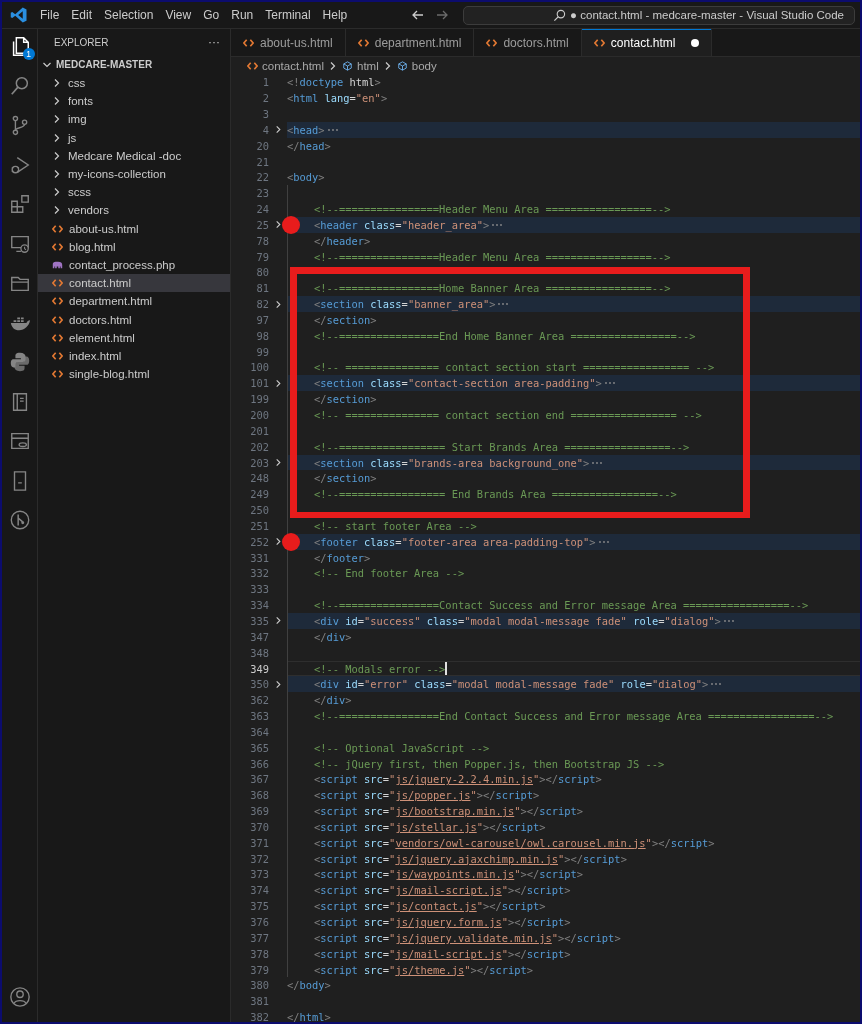 The height and width of the screenshot is (1024, 862). I want to click on code-line: <!--================Home Banner Area =================-->, so click(492, 288).